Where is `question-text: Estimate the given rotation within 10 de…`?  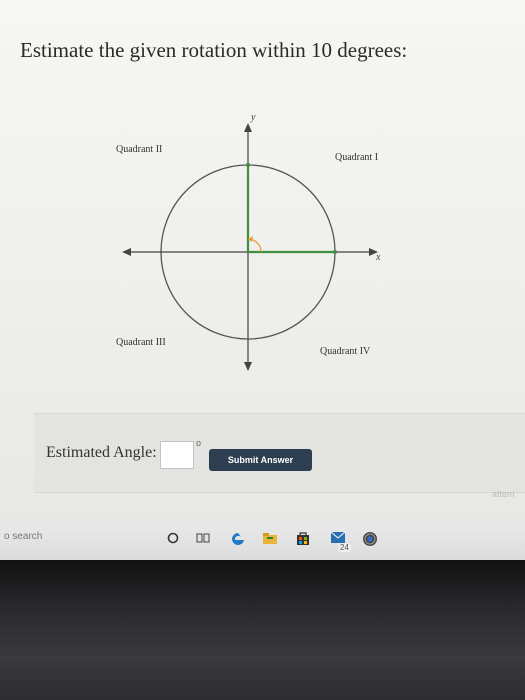
question-text: Estimate the given rotation within 10 de… is located at coordinates (214, 50).